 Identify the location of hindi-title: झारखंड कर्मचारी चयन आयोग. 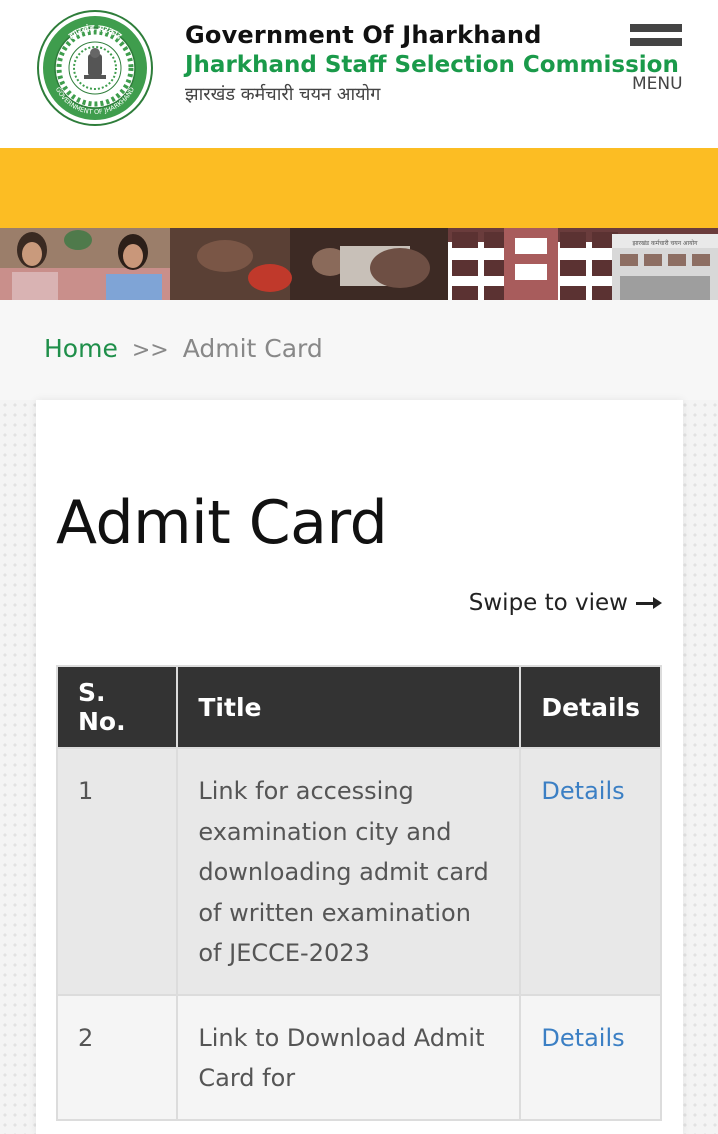
(283, 94).